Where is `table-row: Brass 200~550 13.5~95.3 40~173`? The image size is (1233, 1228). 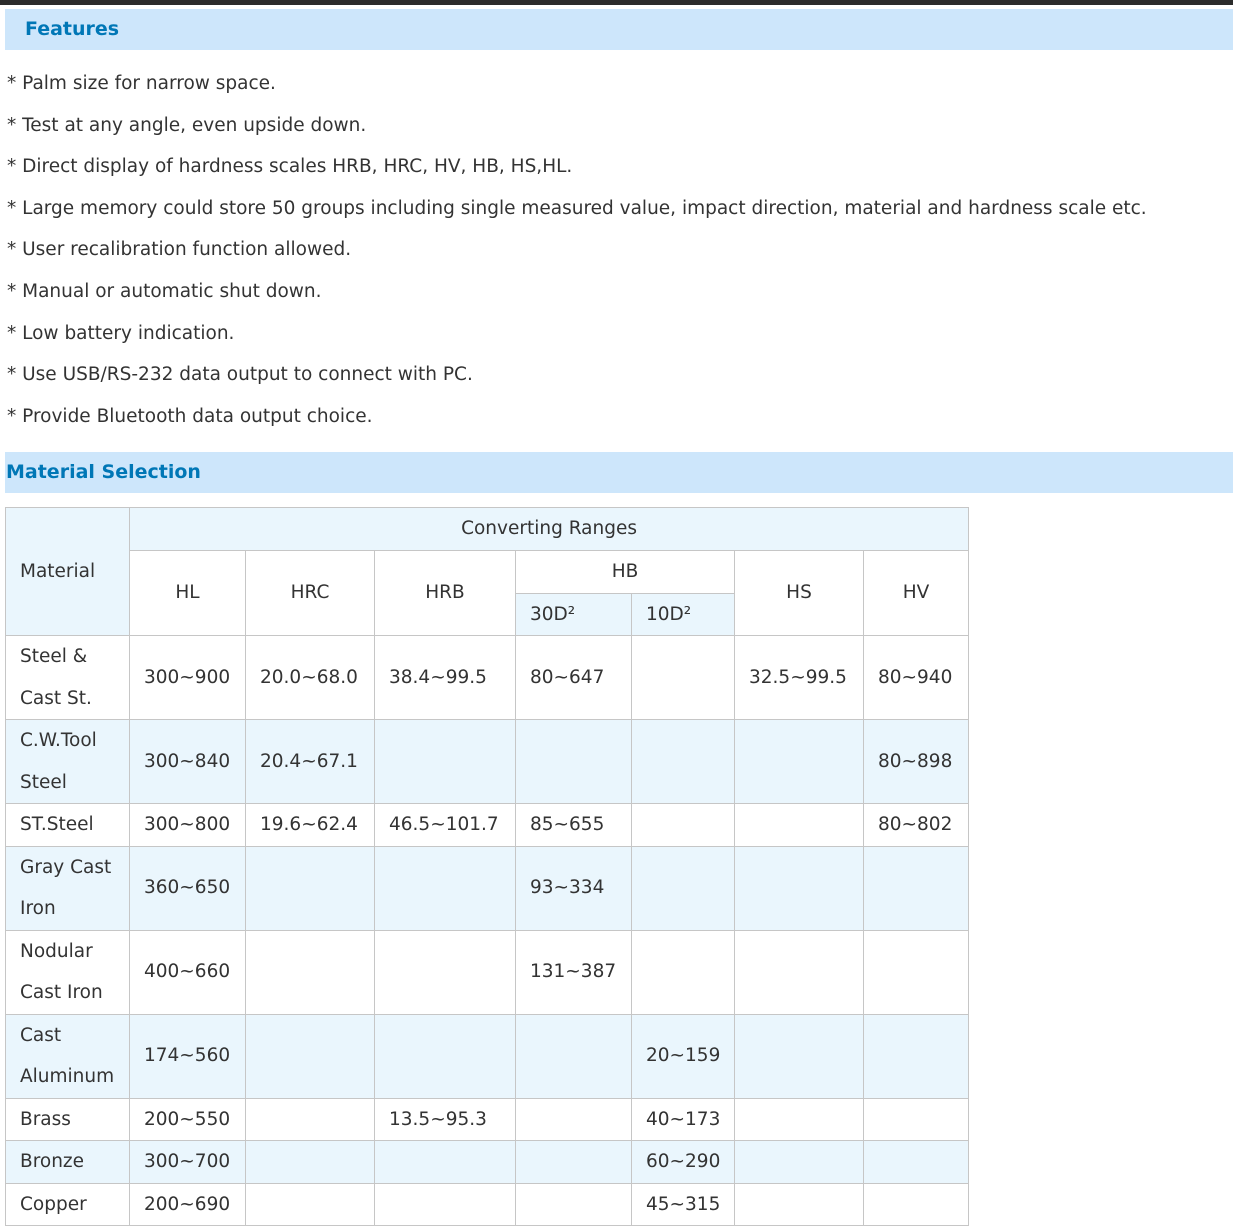
table-row: Brass 200~550 13.5~95.3 40~173 is located at coordinates (487, 1119).